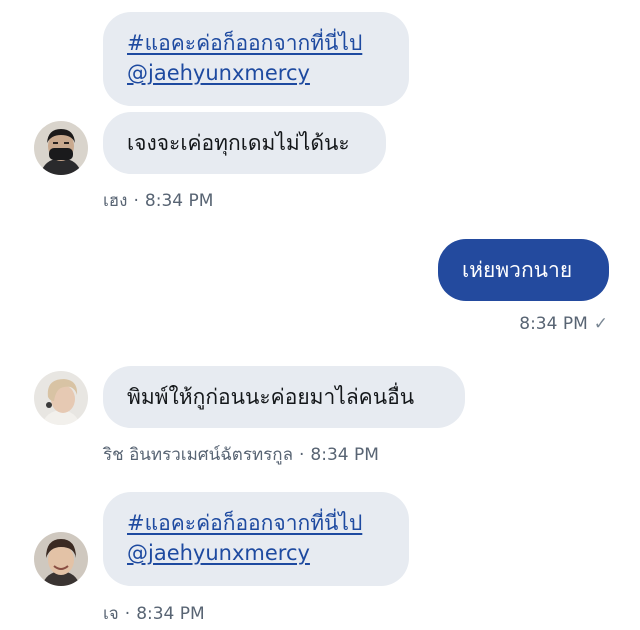  I want to click on sender-name: เจ, so click(111, 614).